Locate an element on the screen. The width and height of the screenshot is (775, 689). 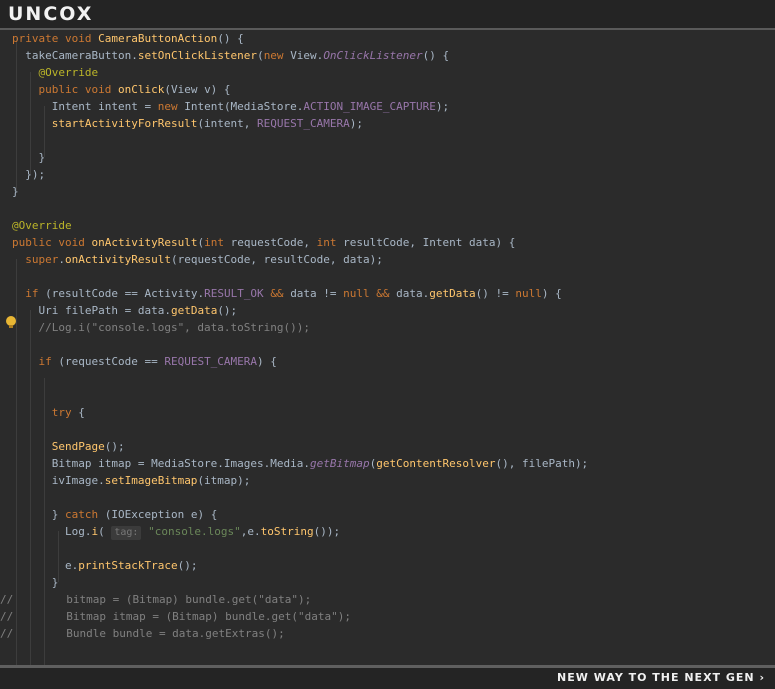
code-token: "console.logs" is located at coordinates (191, 531).